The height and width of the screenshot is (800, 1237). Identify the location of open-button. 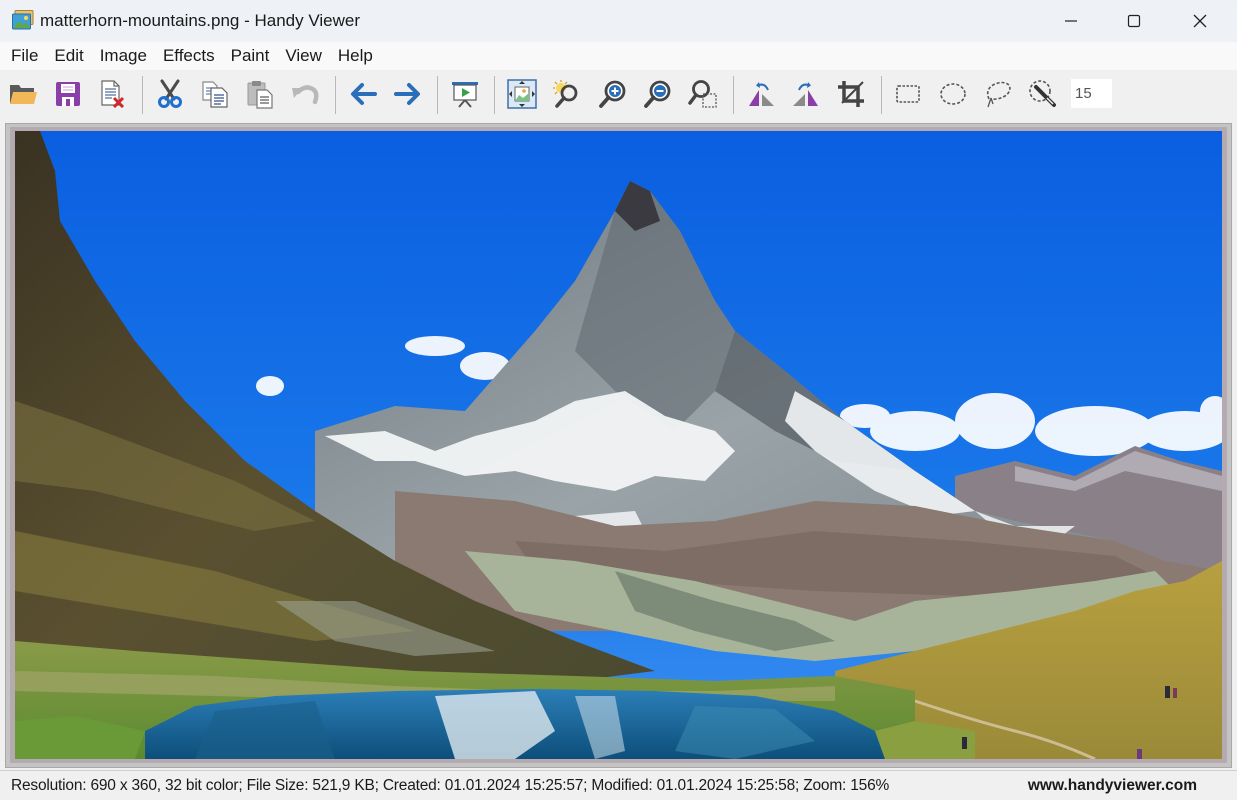
(23, 94).